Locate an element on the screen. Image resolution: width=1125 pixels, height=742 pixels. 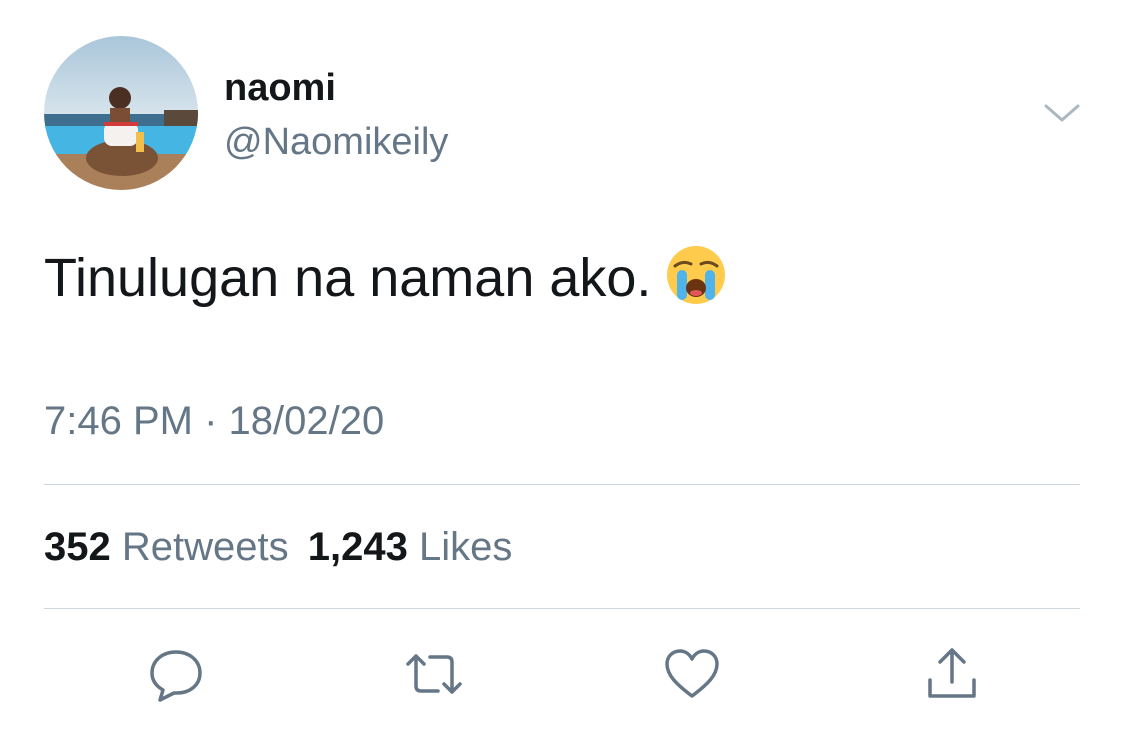
display-name: naomi is located at coordinates (280, 88).